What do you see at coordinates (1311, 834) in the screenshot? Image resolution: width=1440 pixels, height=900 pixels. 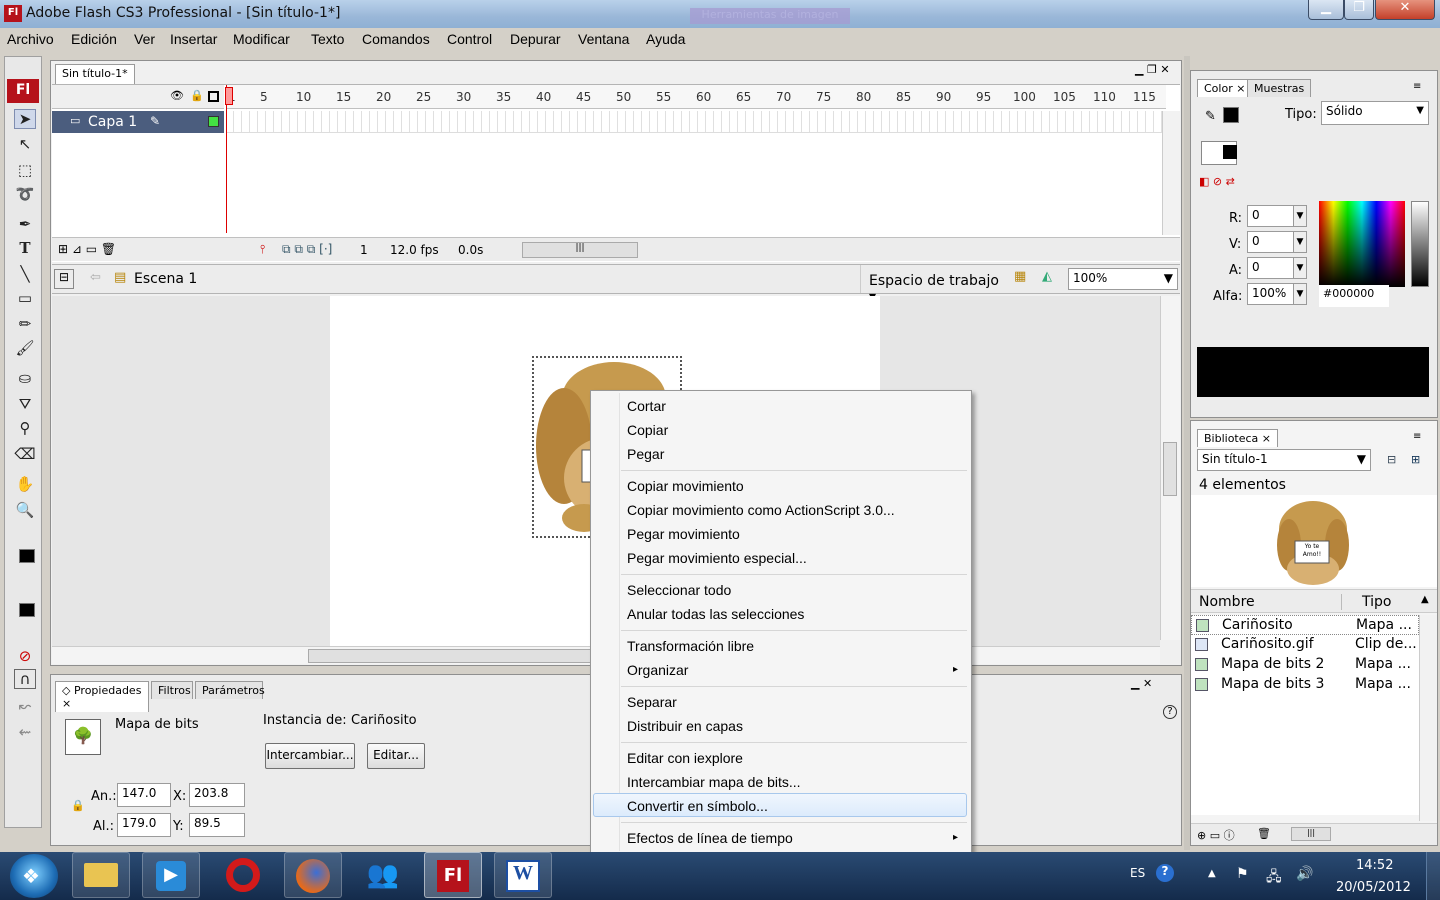 I see `library-hscroll: |||` at bounding box center [1311, 834].